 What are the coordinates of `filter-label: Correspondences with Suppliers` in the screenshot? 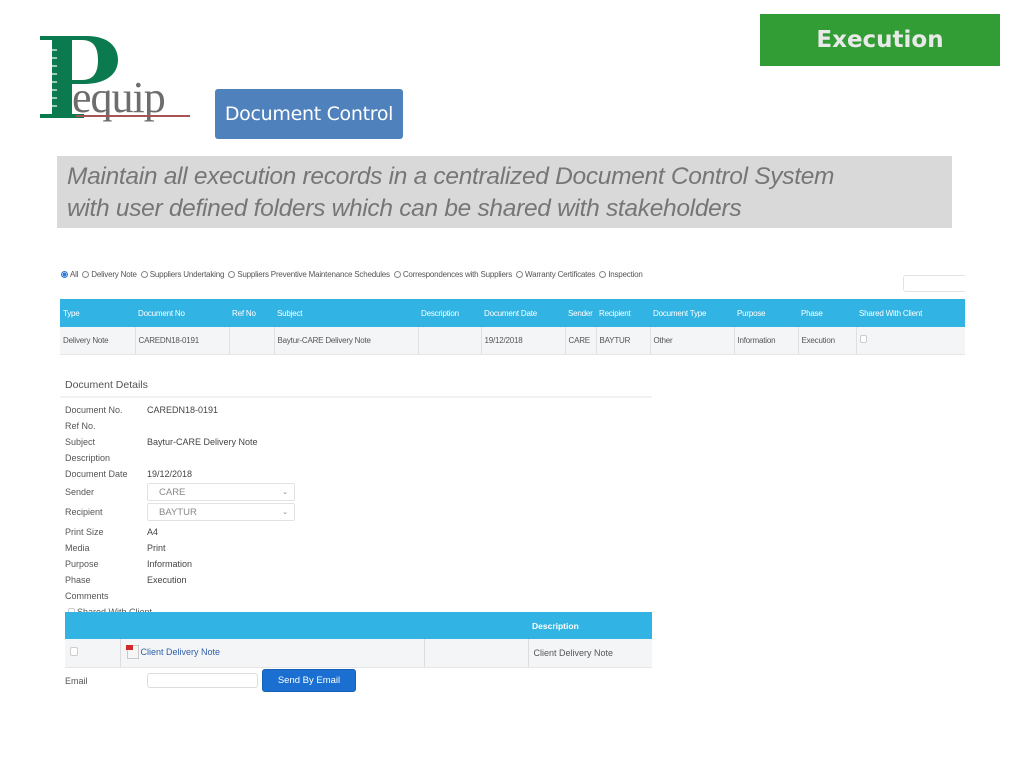 It's located at (457, 274).